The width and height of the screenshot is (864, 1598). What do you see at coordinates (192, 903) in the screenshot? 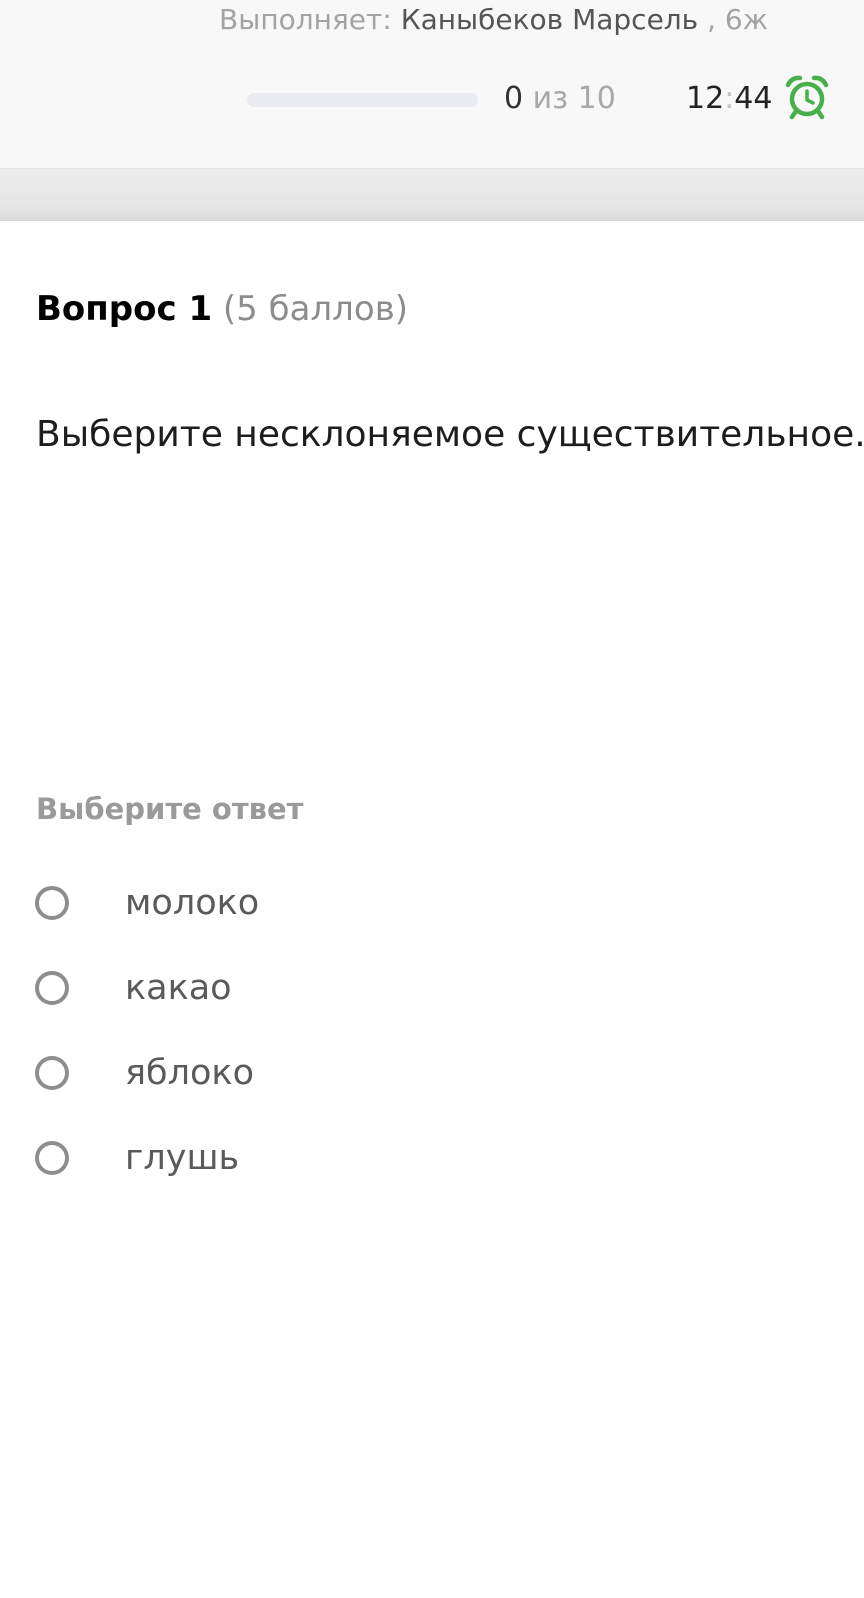
I see `answer-option-label: молоко` at bounding box center [192, 903].